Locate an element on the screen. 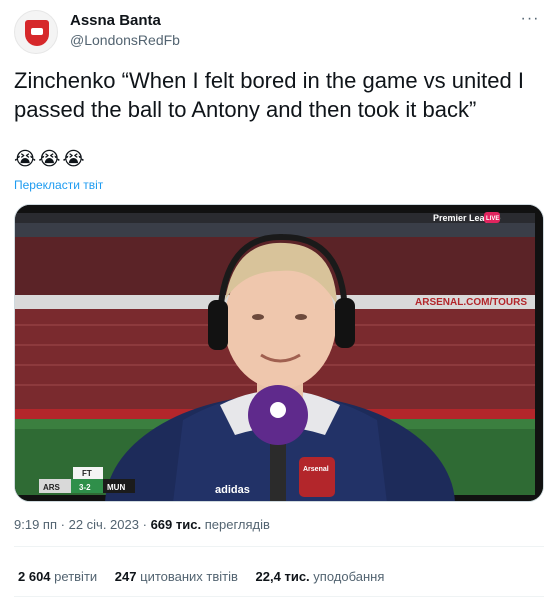 This screenshot has height=600, width=555. score-status: FT is located at coordinates (87, 473).